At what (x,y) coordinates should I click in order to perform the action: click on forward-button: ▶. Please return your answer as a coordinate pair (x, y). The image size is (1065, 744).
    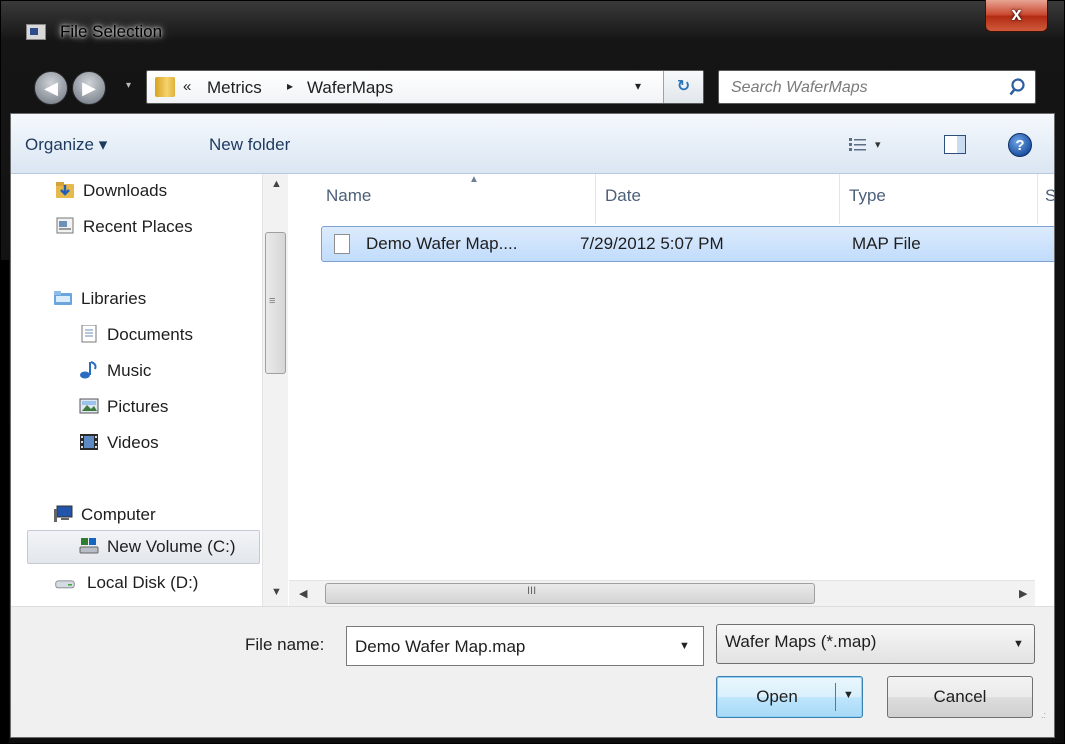
    Looking at the image, I should click on (89, 88).